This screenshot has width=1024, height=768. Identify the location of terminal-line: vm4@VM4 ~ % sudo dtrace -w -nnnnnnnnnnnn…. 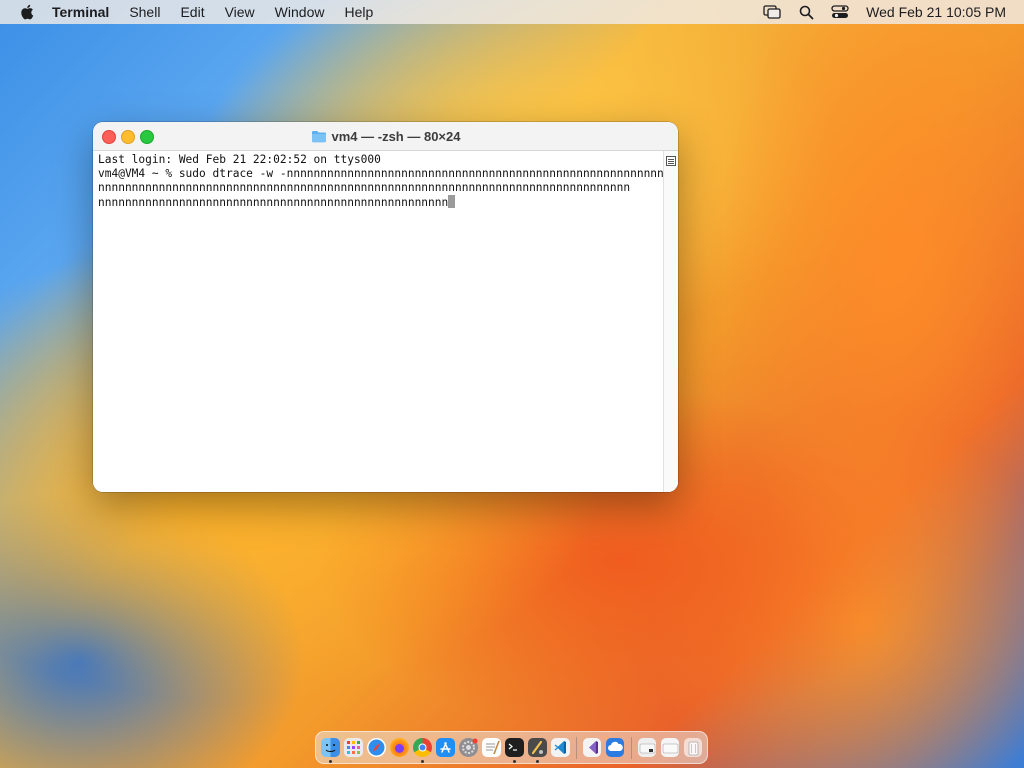
(388, 173).